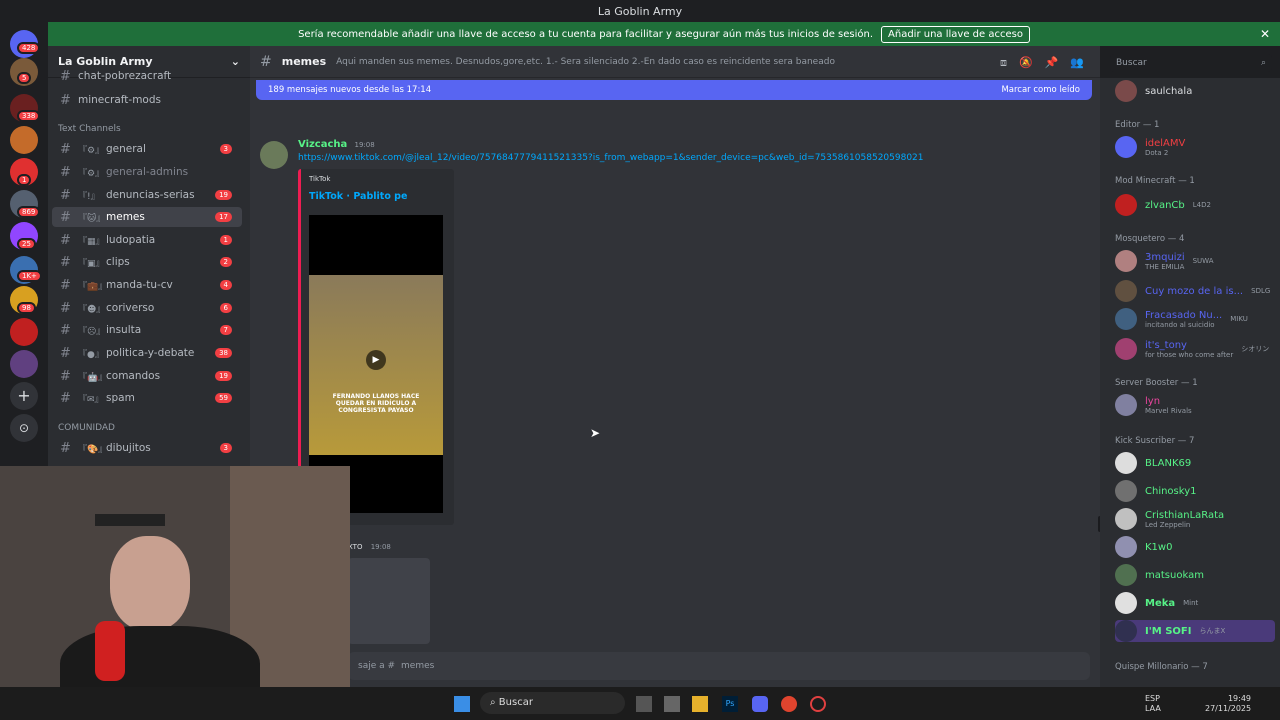 The image size is (1280, 720). Describe the element at coordinates (1165, 257) in the screenshot. I see `member-name: 3mquizi` at that location.